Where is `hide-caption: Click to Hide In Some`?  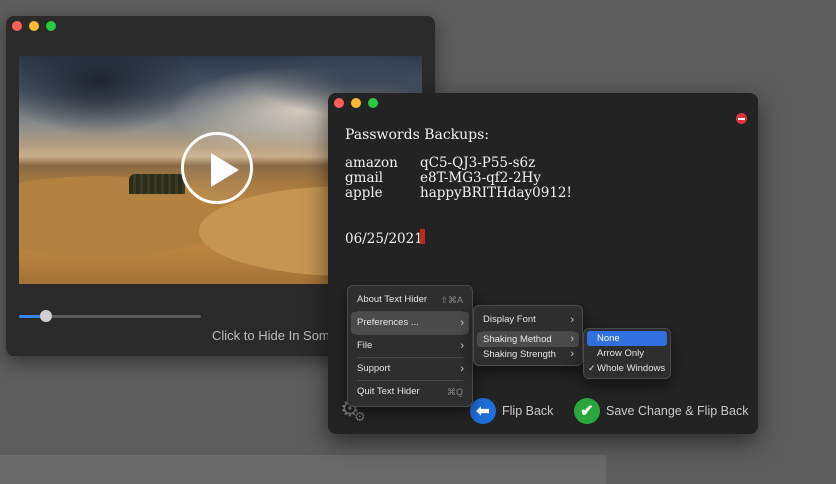 hide-caption: Click to Hide In Some is located at coordinates (274, 335).